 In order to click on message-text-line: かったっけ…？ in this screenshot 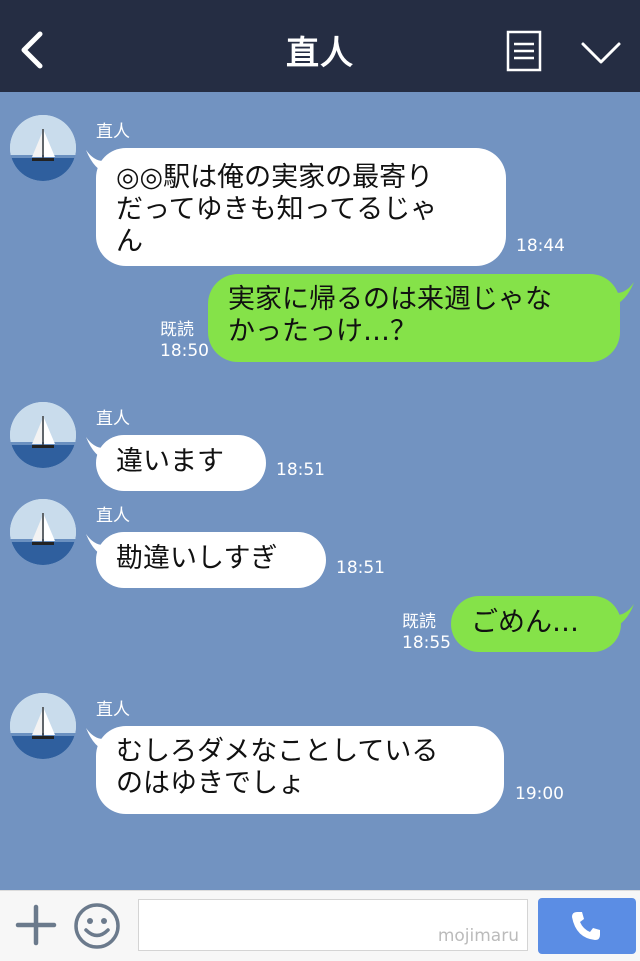, I will do `click(322, 331)`.